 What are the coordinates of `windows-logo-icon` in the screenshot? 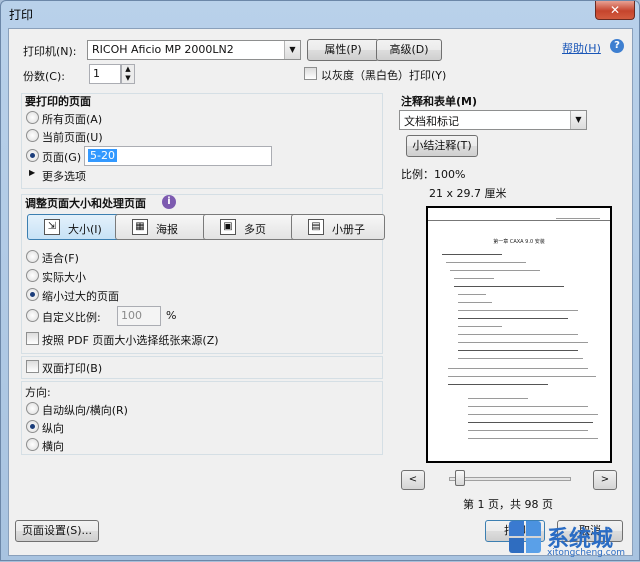 It's located at (526, 538).